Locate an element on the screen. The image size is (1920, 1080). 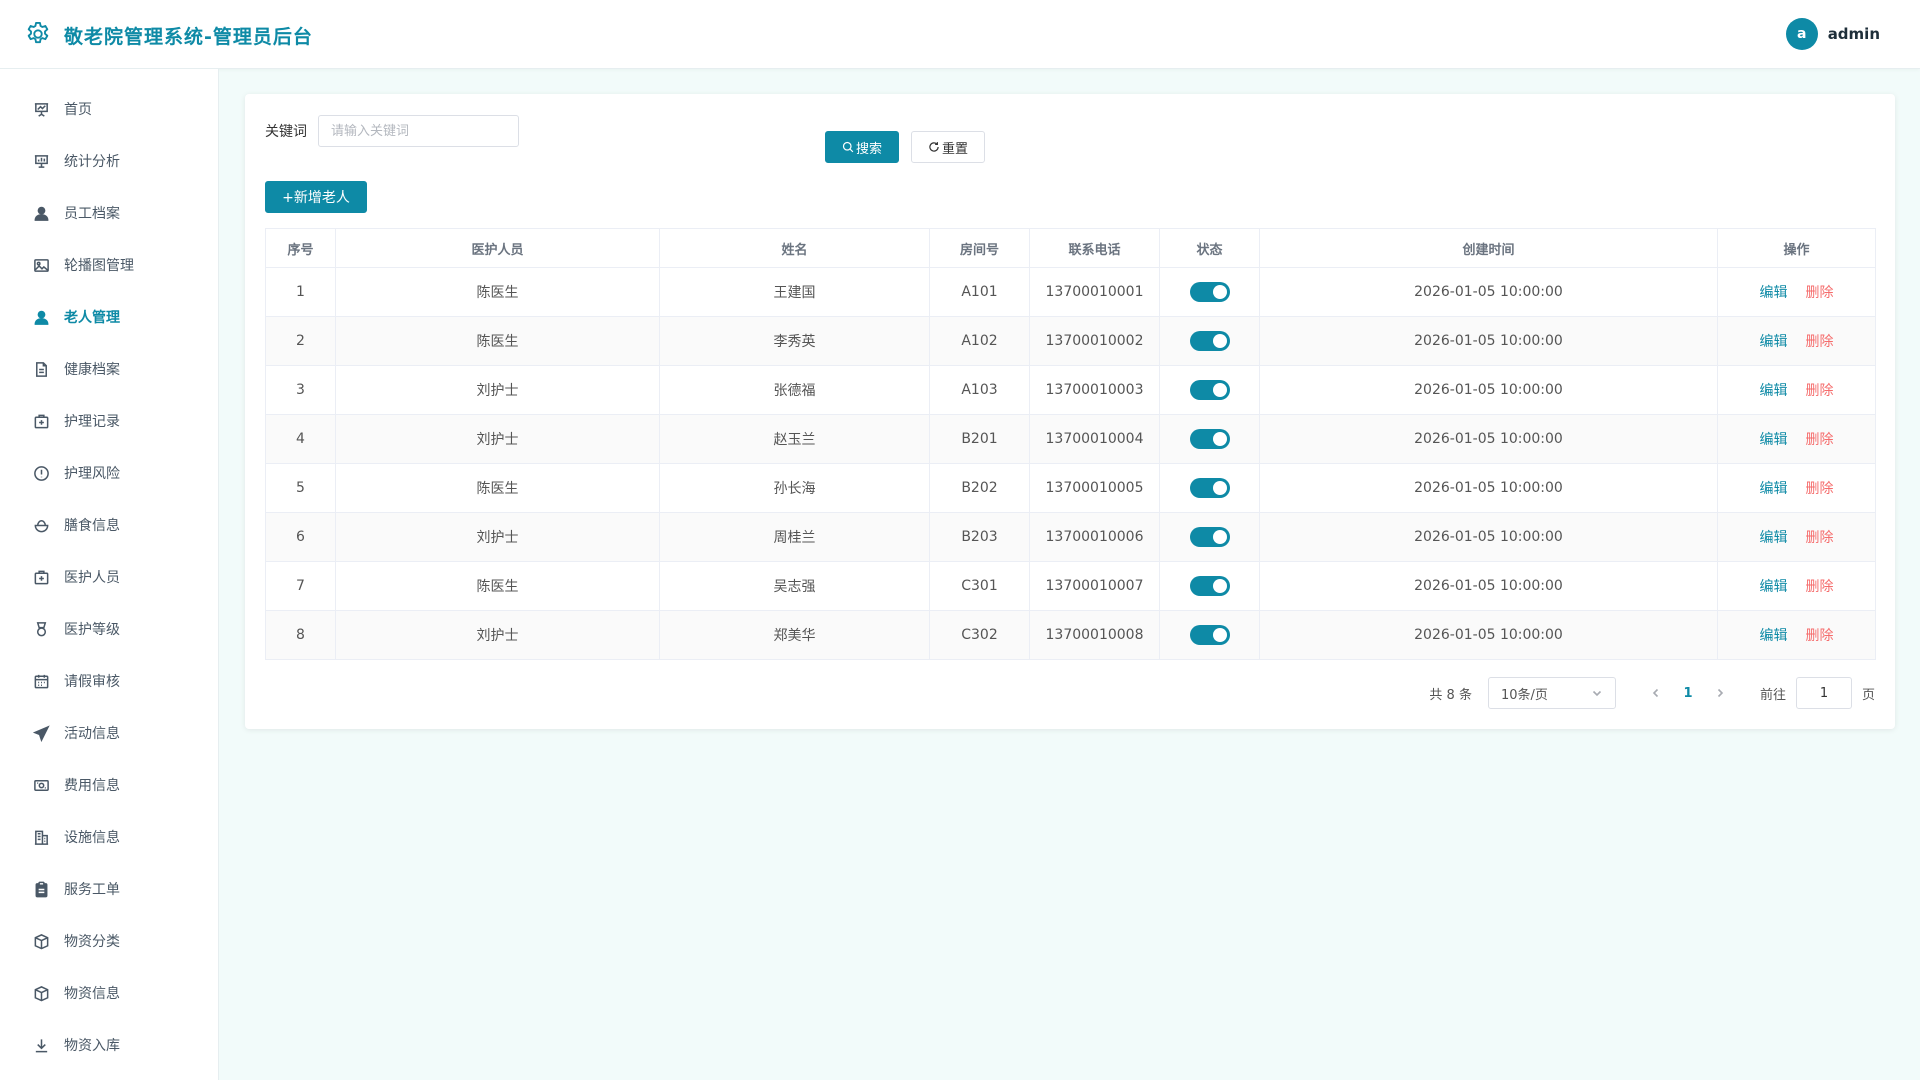
cell-name: 张德福 is located at coordinates (794, 390).